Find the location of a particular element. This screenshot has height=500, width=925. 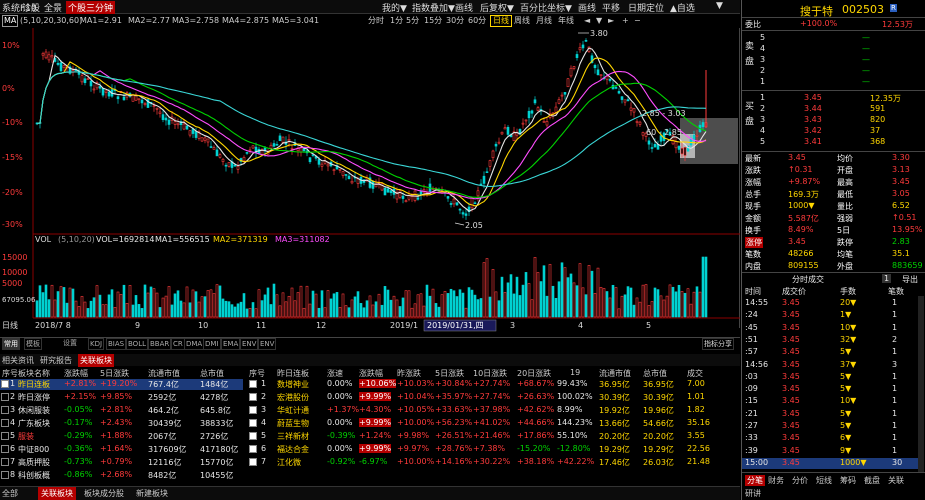

period-30min: 30分 is located at coordinates (455, 21).